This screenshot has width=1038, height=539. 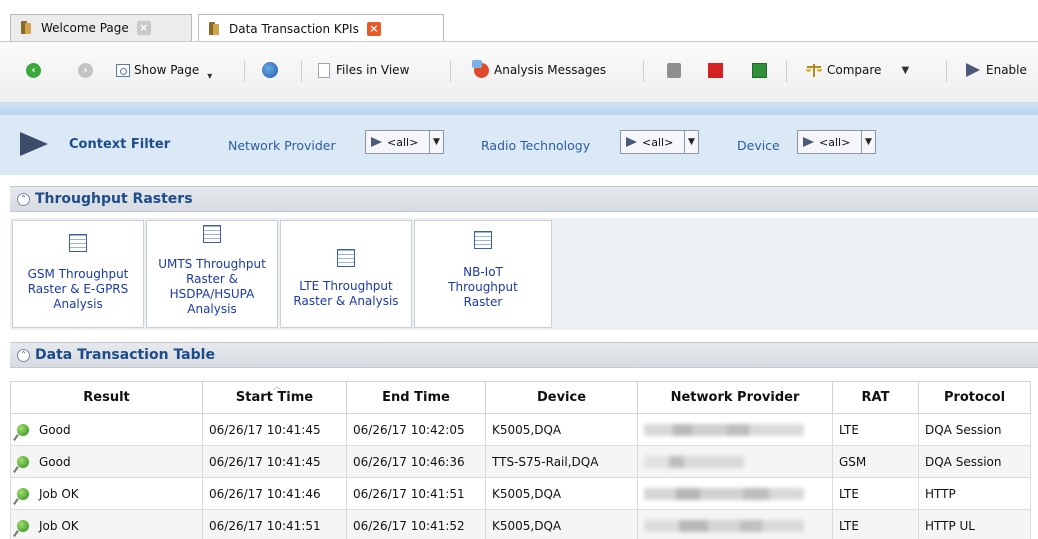 What do you see at coordinates (321, 28) in the screenshot?
I see `tab-data-transaction-kpis: Data Transaction KPIs ×` at bounding box center [321, 28].